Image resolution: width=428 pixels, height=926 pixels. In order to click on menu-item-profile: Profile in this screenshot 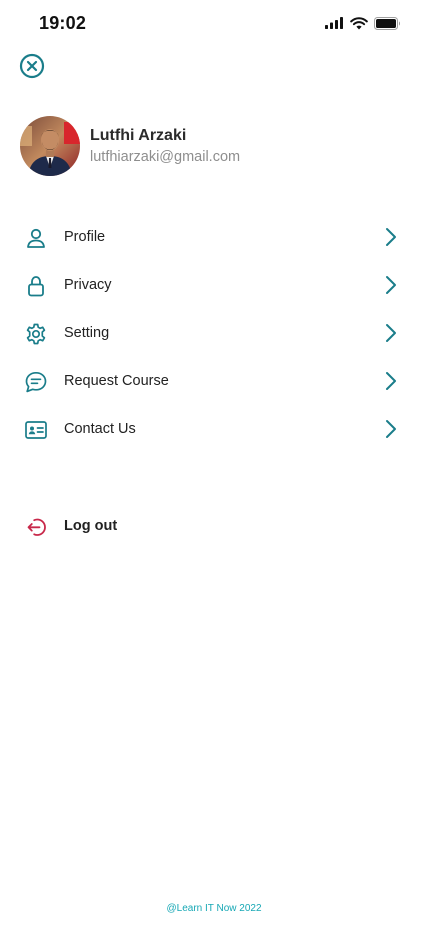, I will do `click(214, 237)`.